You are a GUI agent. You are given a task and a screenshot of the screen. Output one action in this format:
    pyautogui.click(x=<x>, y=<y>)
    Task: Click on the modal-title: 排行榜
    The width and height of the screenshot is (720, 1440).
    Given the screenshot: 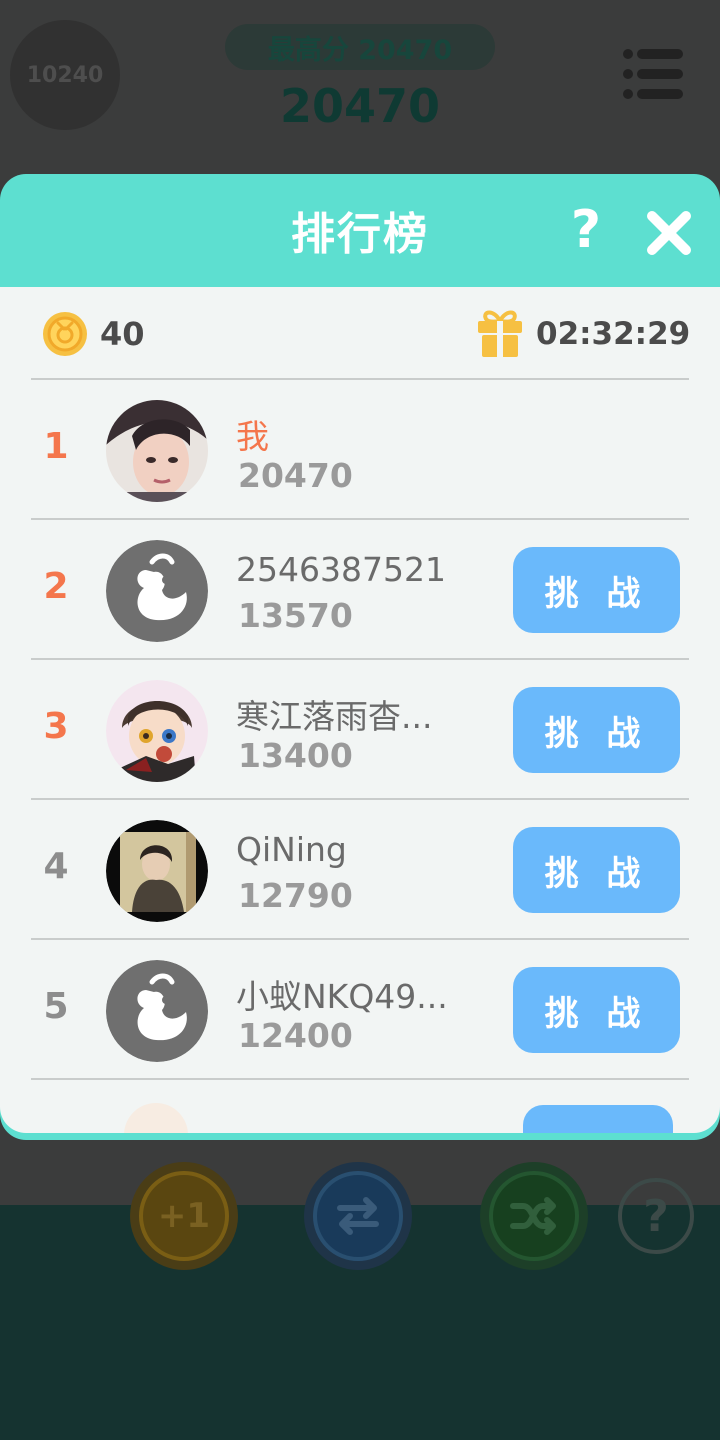 What is the action you would take?
    pyautogui.click(x=360, y=234)
    